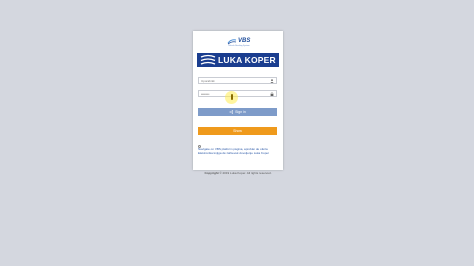 The width and height of the screenshot is (474, 266). I want to click on show-label: Show, so click(237, 131).